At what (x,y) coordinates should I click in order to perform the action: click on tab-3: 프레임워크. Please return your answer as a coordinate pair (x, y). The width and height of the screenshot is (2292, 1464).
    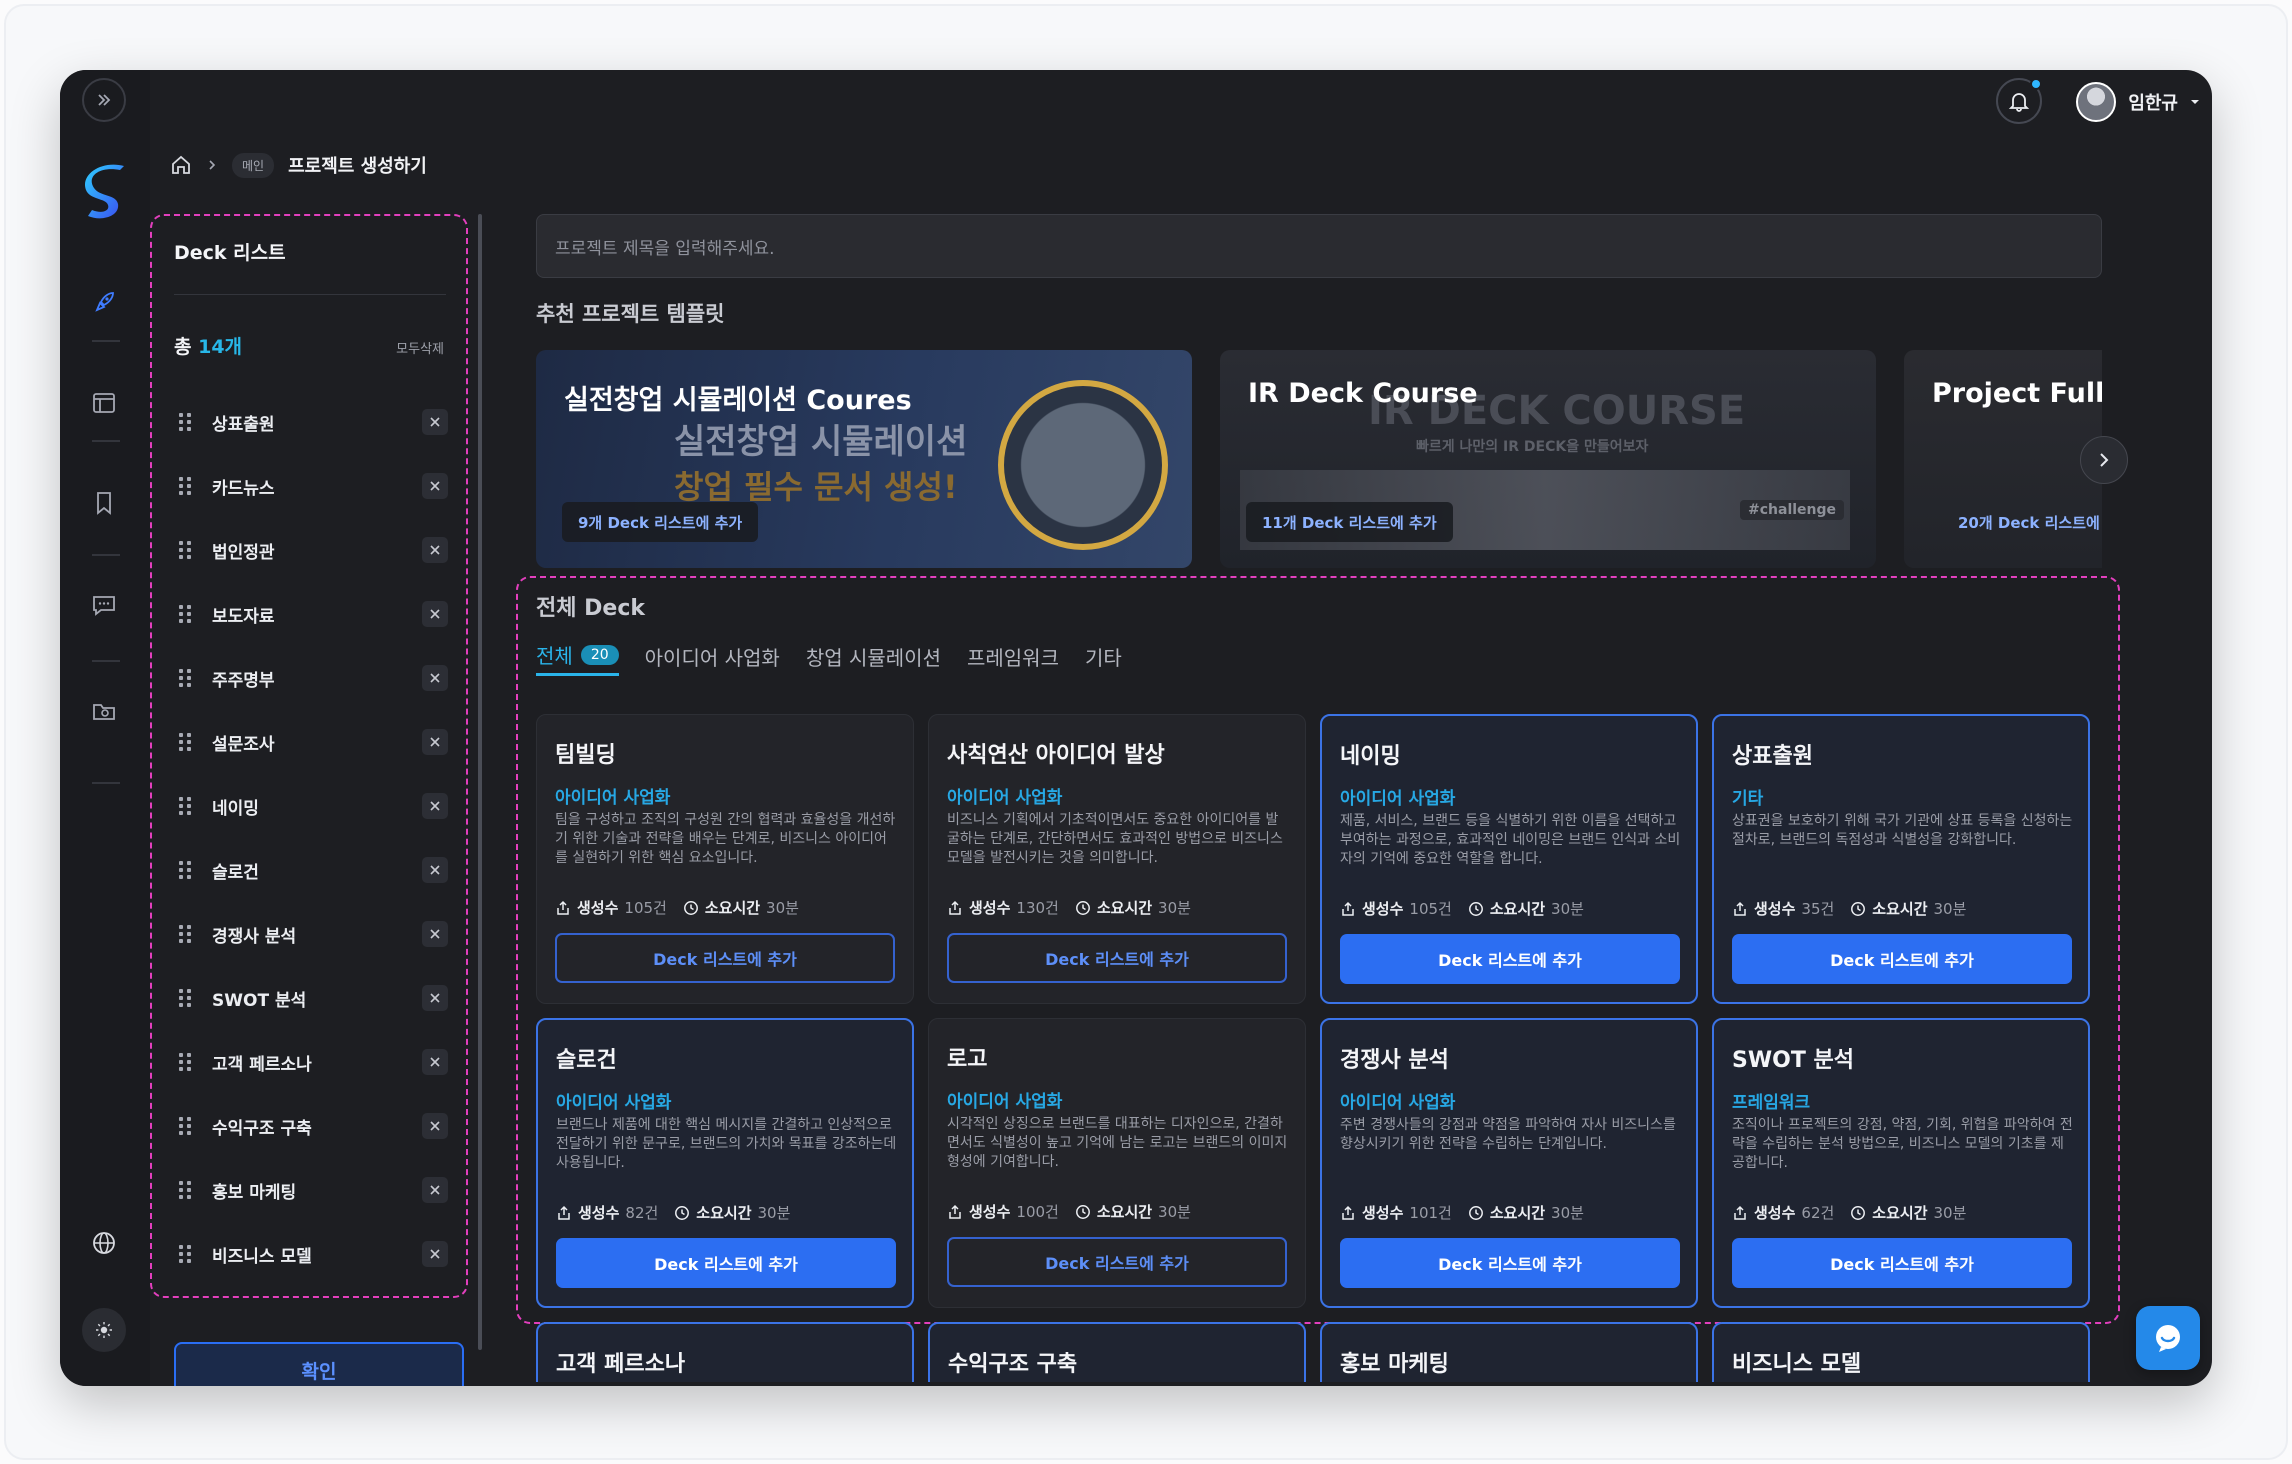
    Looking at the image, I should click on (1013, 656).